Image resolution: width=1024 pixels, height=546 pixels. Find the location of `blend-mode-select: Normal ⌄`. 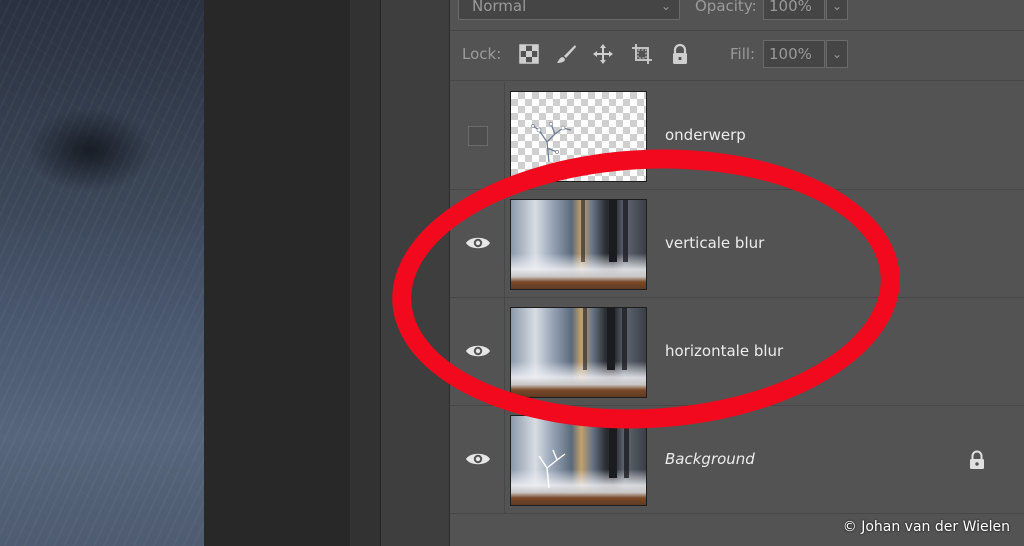

blend-mode-select: Normal ⌄ is located at coordinates (569, 10).